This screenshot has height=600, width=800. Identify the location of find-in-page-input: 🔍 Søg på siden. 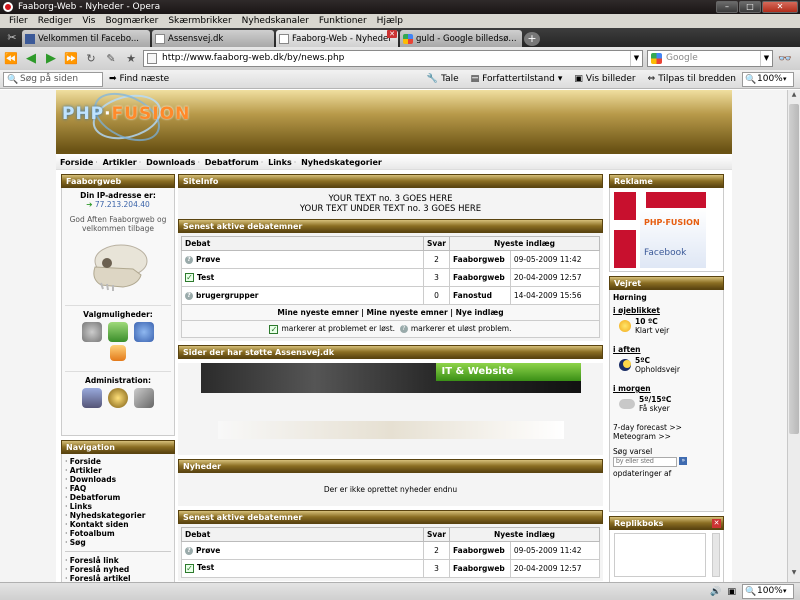
(53, 79).